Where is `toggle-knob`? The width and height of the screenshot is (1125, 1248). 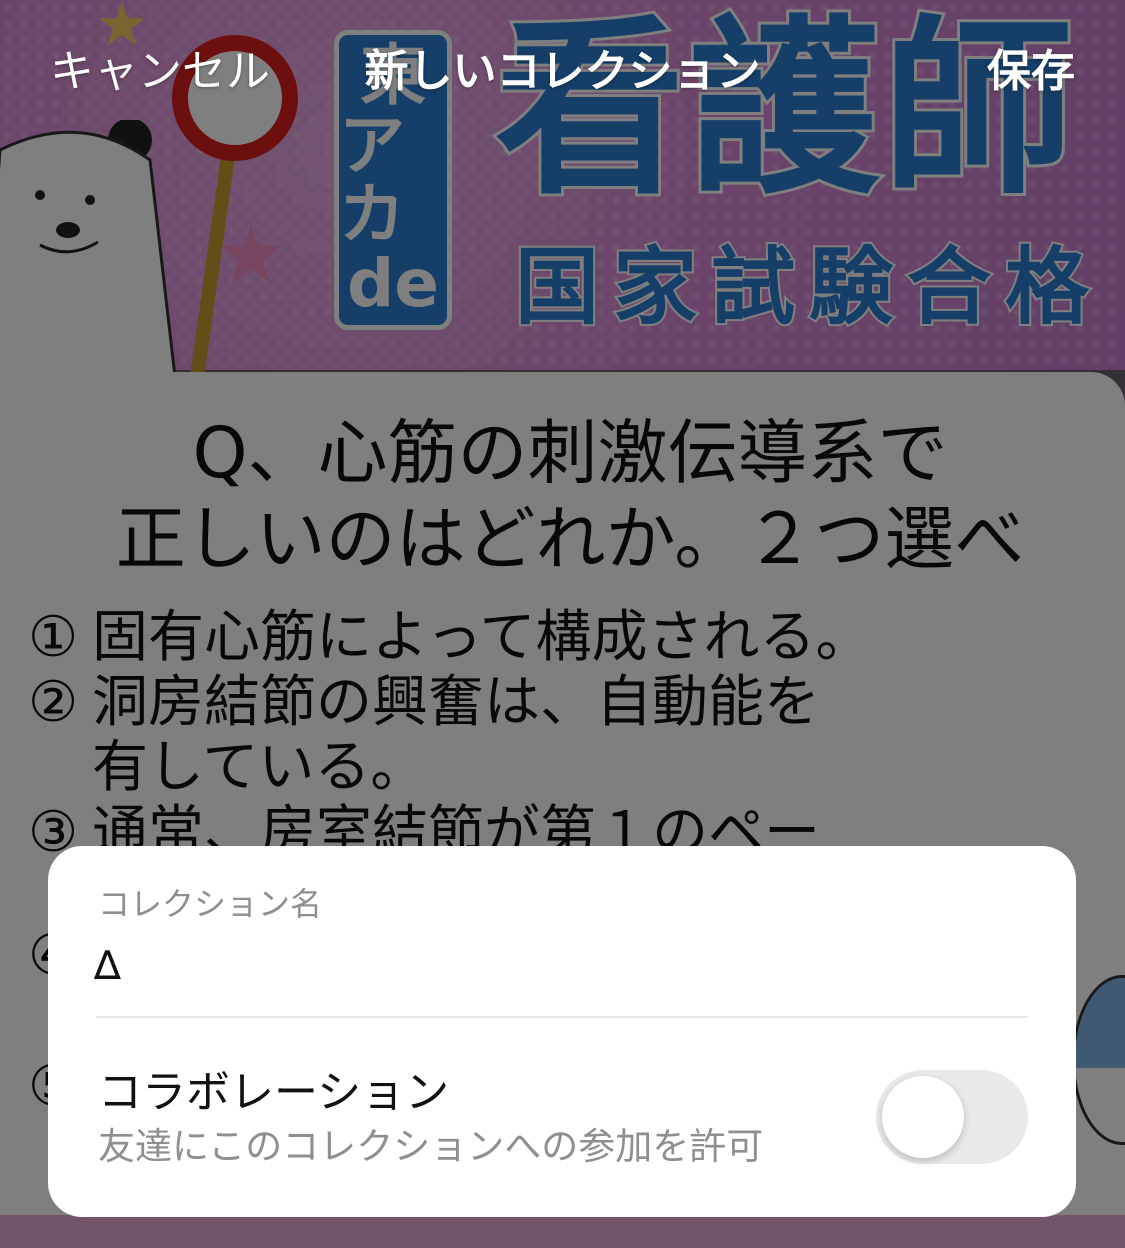 toggle-knob is located at coordinates (923, 1117).